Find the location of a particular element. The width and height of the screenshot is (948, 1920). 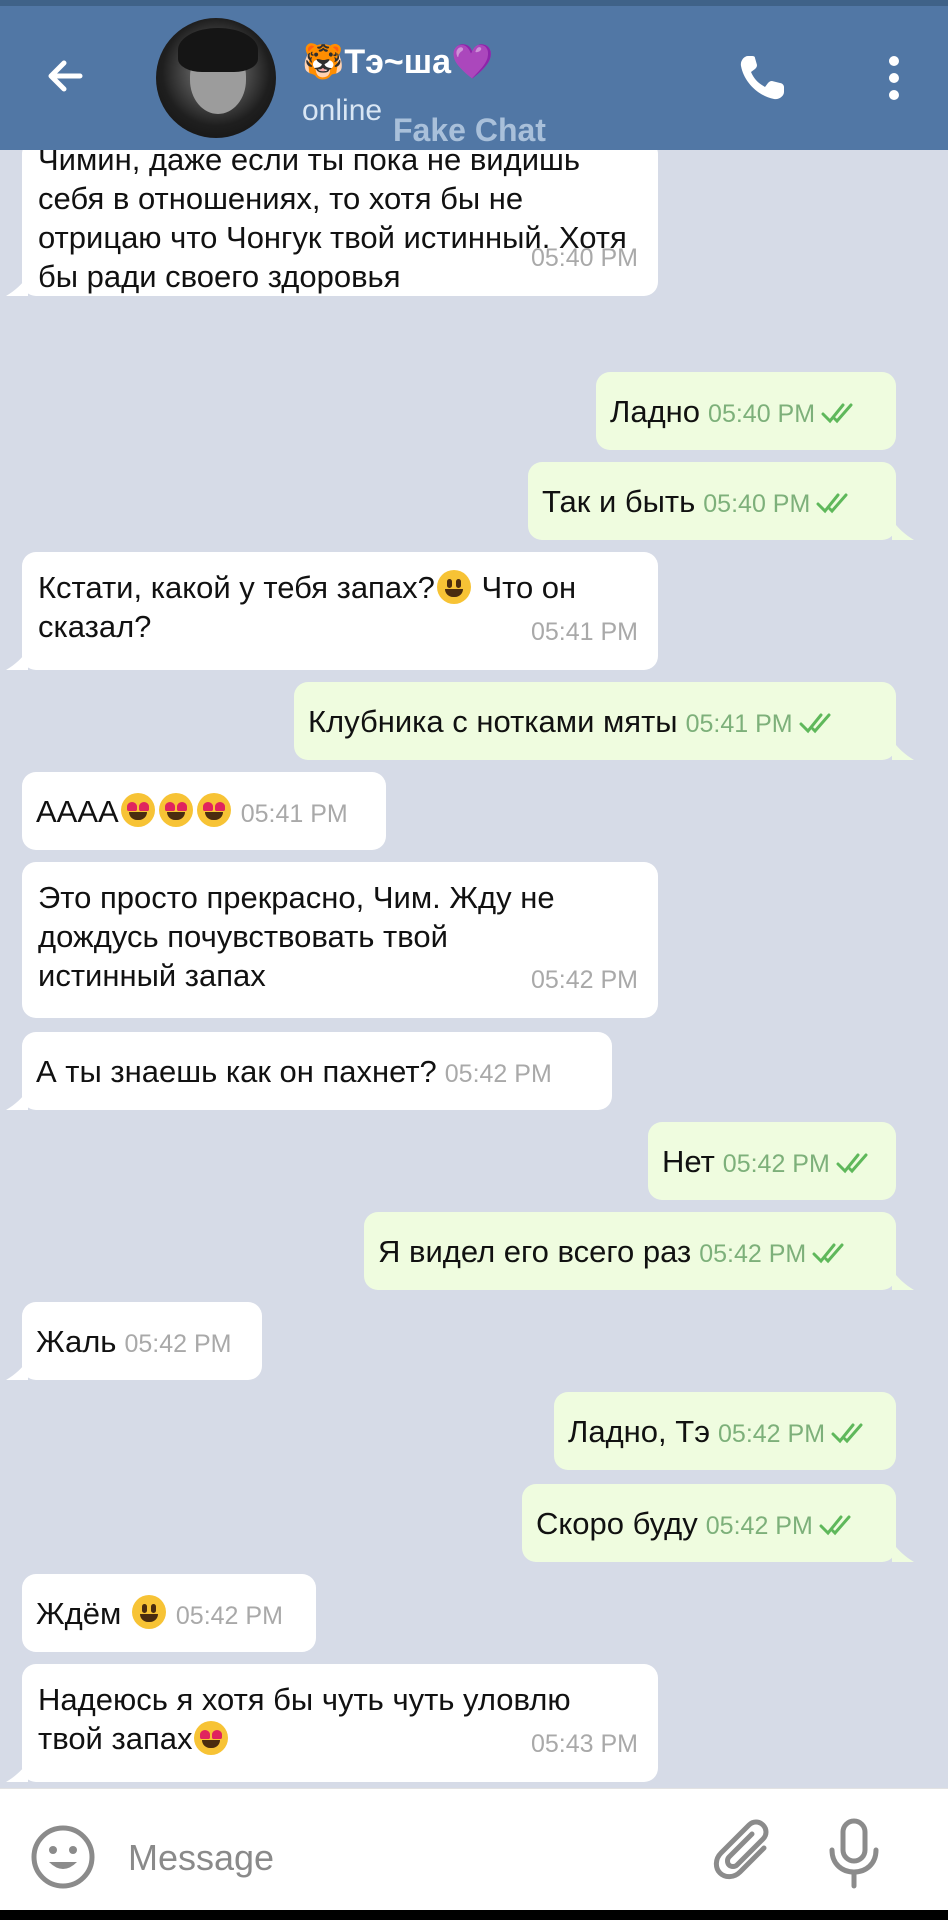

message-incoming: Ждём 05:42 PM is located at coordinates (169, 1613).